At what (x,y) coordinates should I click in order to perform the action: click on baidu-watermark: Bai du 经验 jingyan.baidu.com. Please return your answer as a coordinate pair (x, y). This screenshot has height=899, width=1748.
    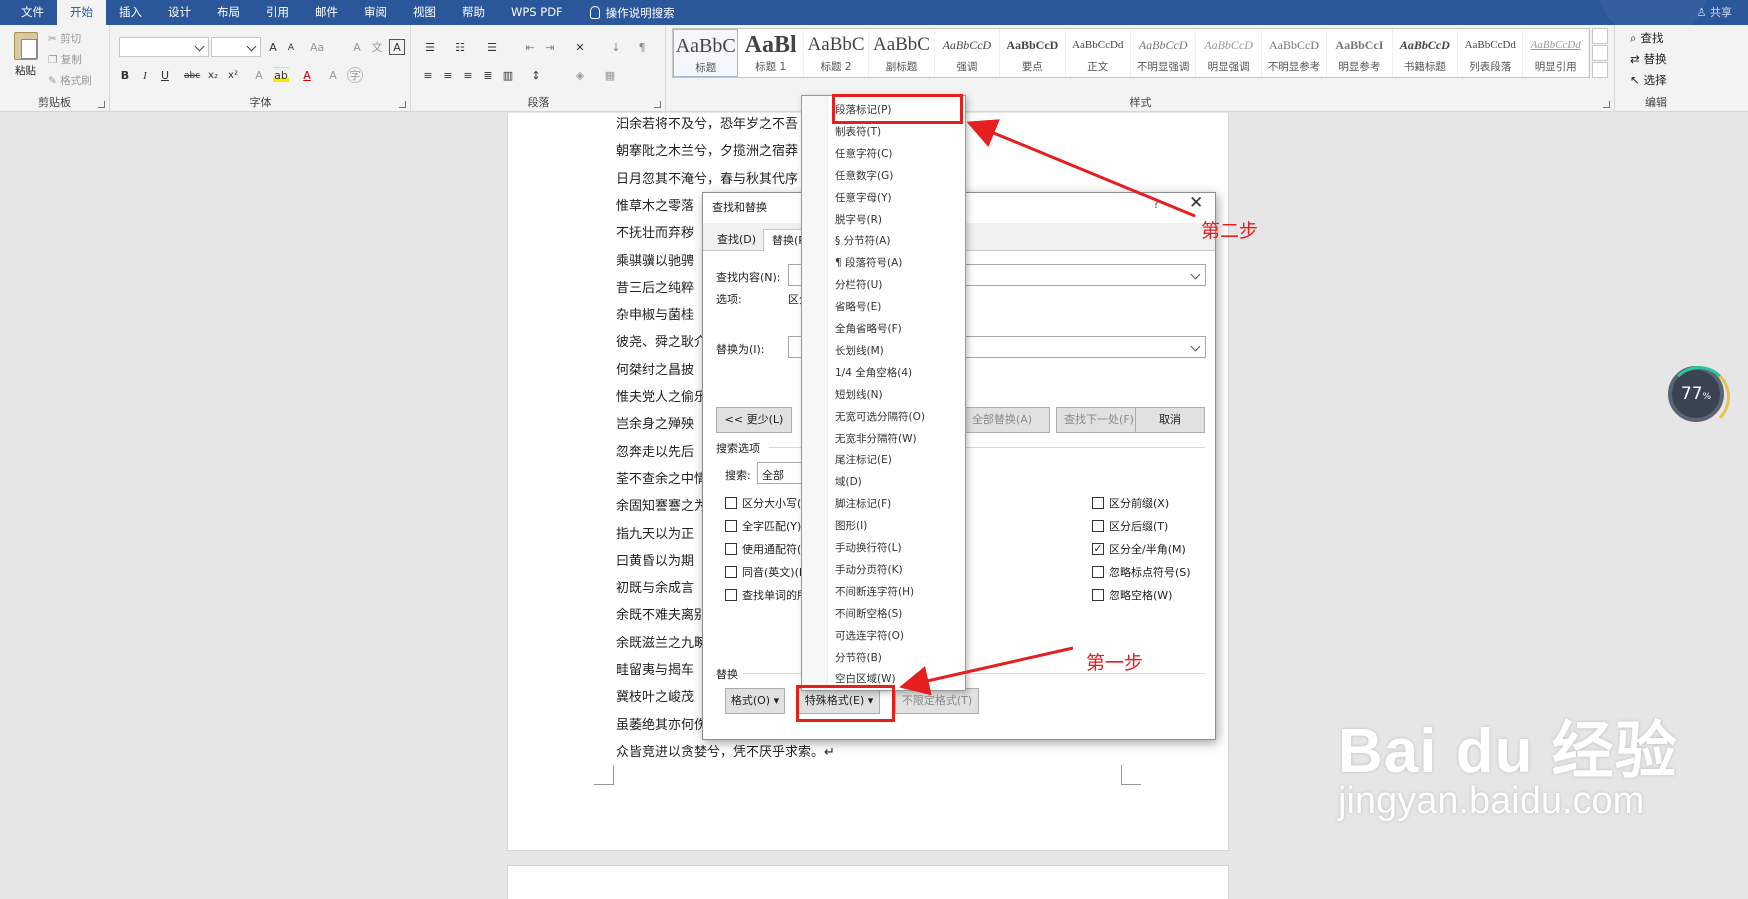
    Looking at the image, I should click on (1508, 761).